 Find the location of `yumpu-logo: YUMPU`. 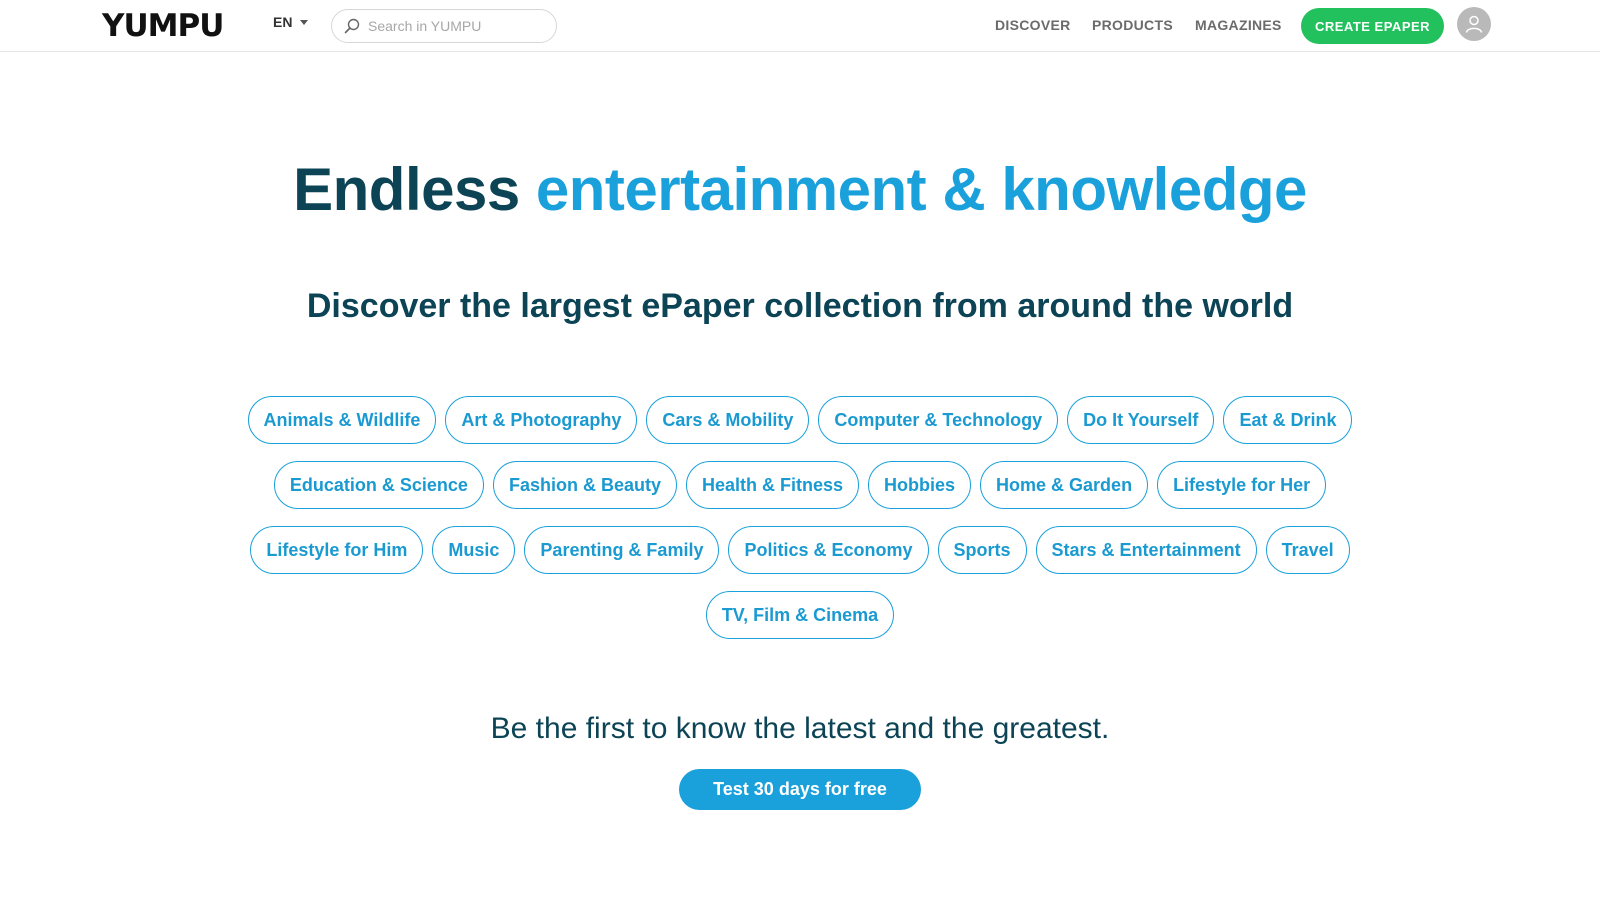

yumpu-logo: YUMPU is located at coordinates (163, 26).